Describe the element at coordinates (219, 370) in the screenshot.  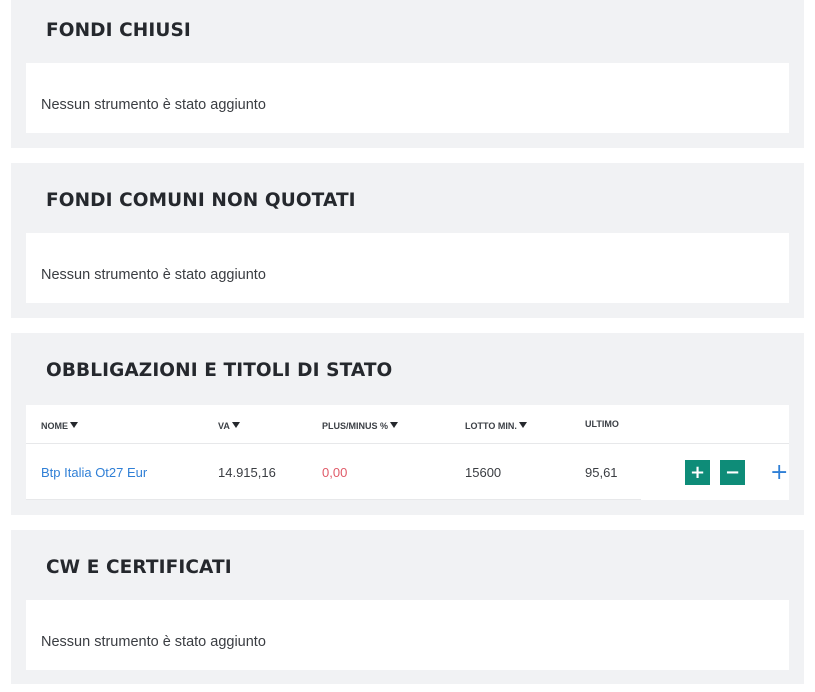
I see `section-title: OBBLIGAZIONI E TITOLI DI STATO` at that location.